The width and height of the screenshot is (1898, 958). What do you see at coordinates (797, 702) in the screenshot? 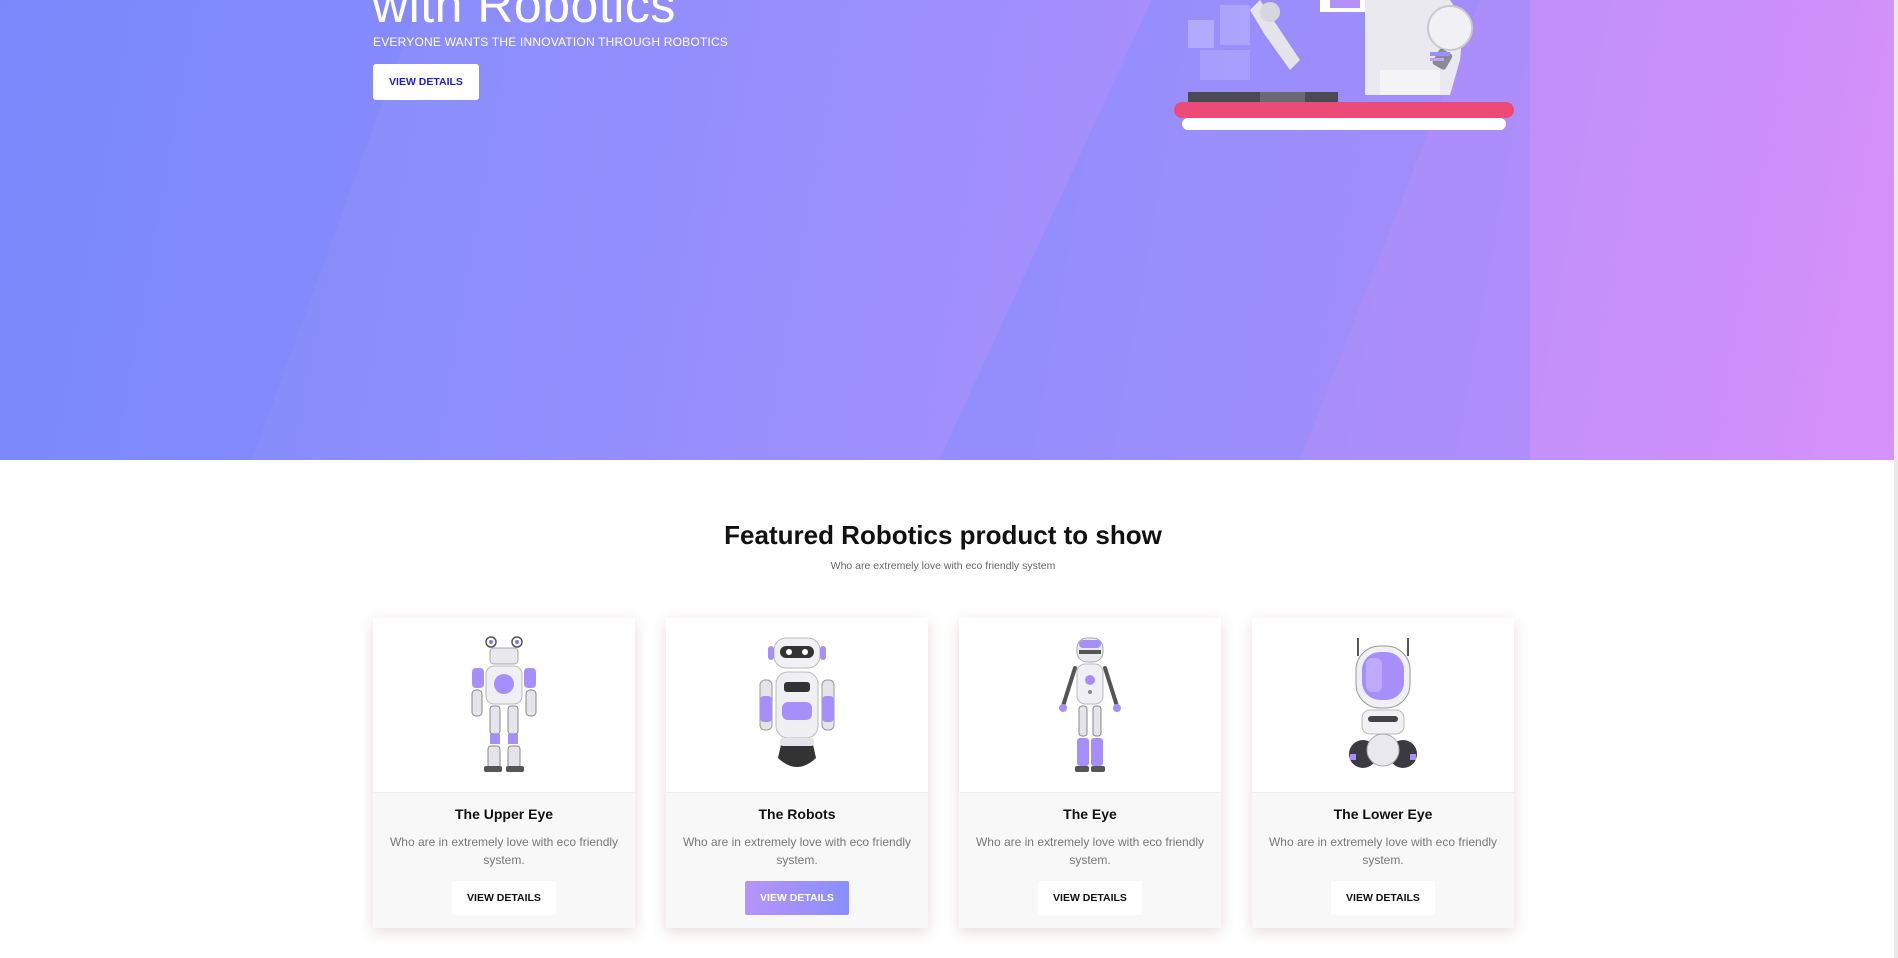
I see `robot-wheeled-icon` at bounding box center [797, 702].